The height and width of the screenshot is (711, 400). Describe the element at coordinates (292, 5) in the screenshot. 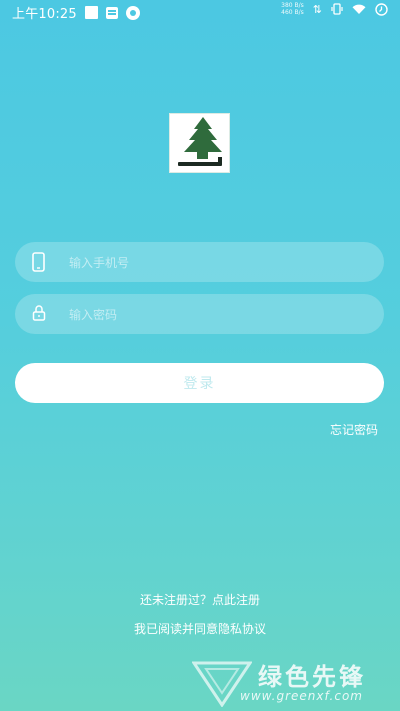

I see `net-speed-up: 380 B/s` at that location.